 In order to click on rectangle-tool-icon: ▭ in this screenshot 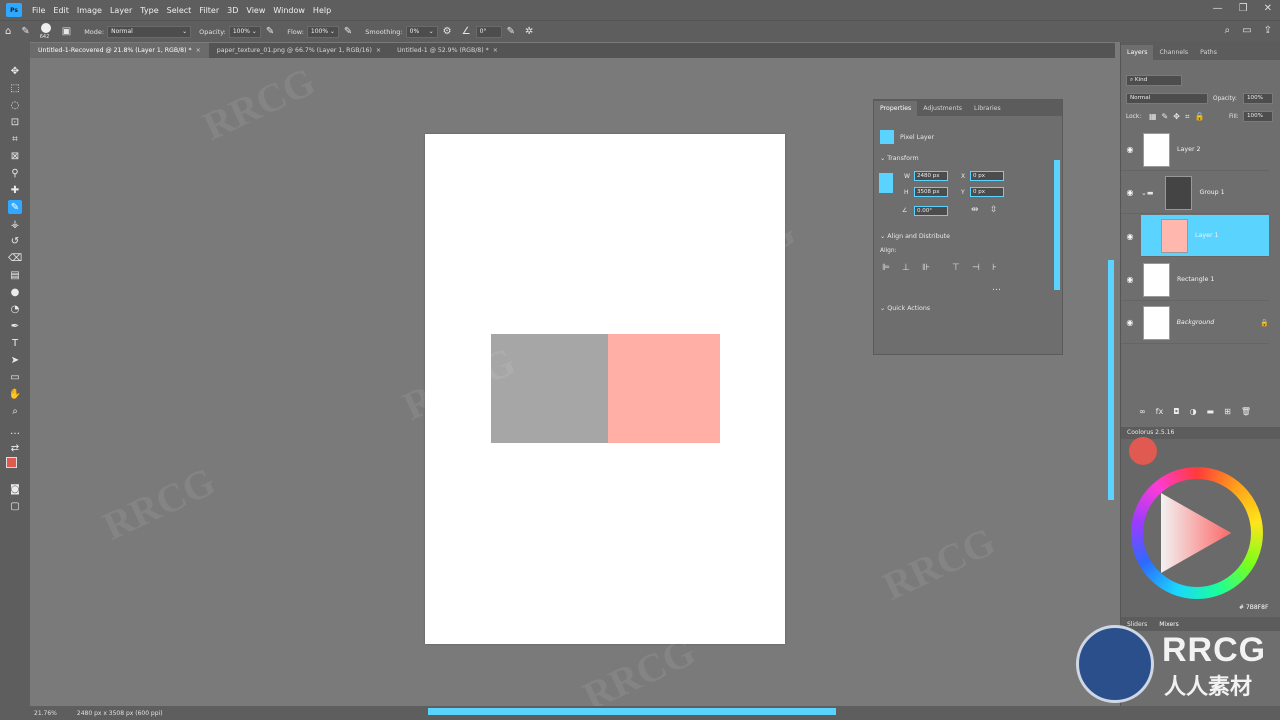, I will do `click(15, 377)`.